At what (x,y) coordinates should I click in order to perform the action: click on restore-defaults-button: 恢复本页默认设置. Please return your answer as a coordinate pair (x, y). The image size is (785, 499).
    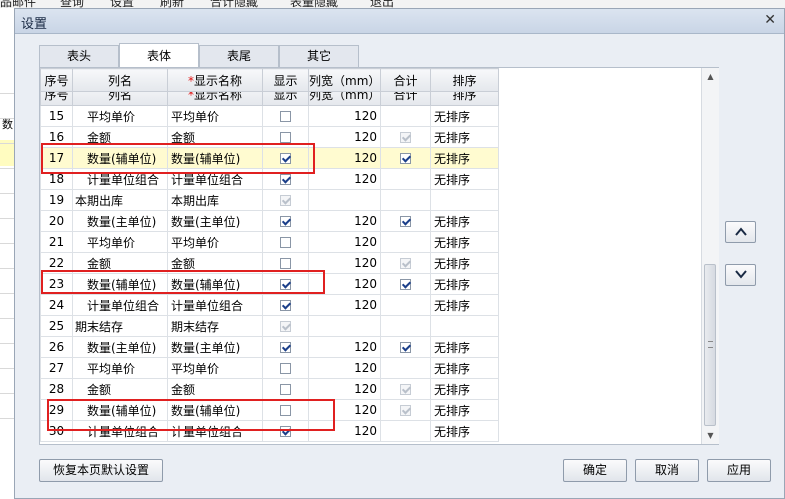
    Looking at the image, I should click on (101, 470).